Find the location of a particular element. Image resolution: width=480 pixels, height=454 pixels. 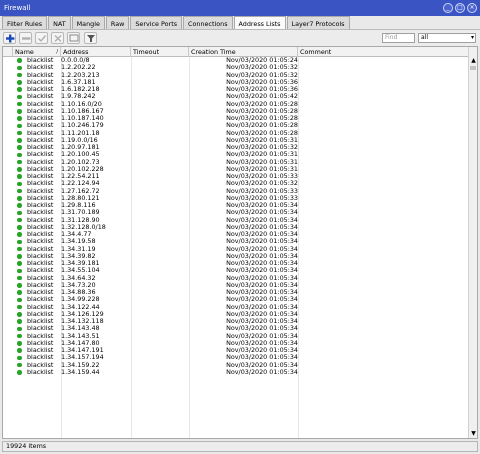

tab-filter-rules: Filter Rules is located at coordinates (25, 22).